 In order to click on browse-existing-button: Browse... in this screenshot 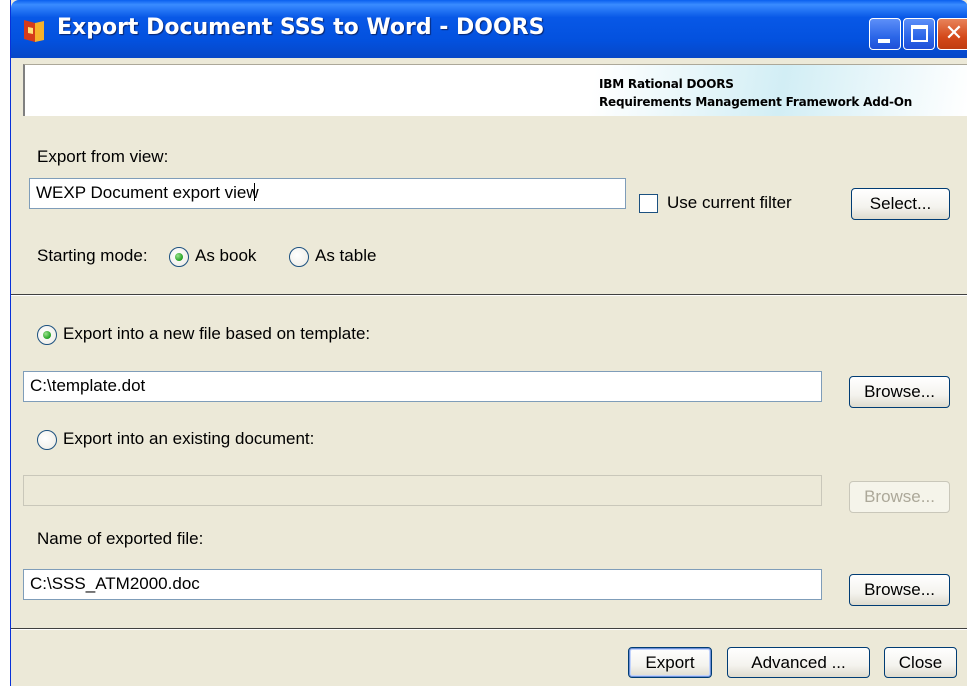, I will do `click(899, 497)`.